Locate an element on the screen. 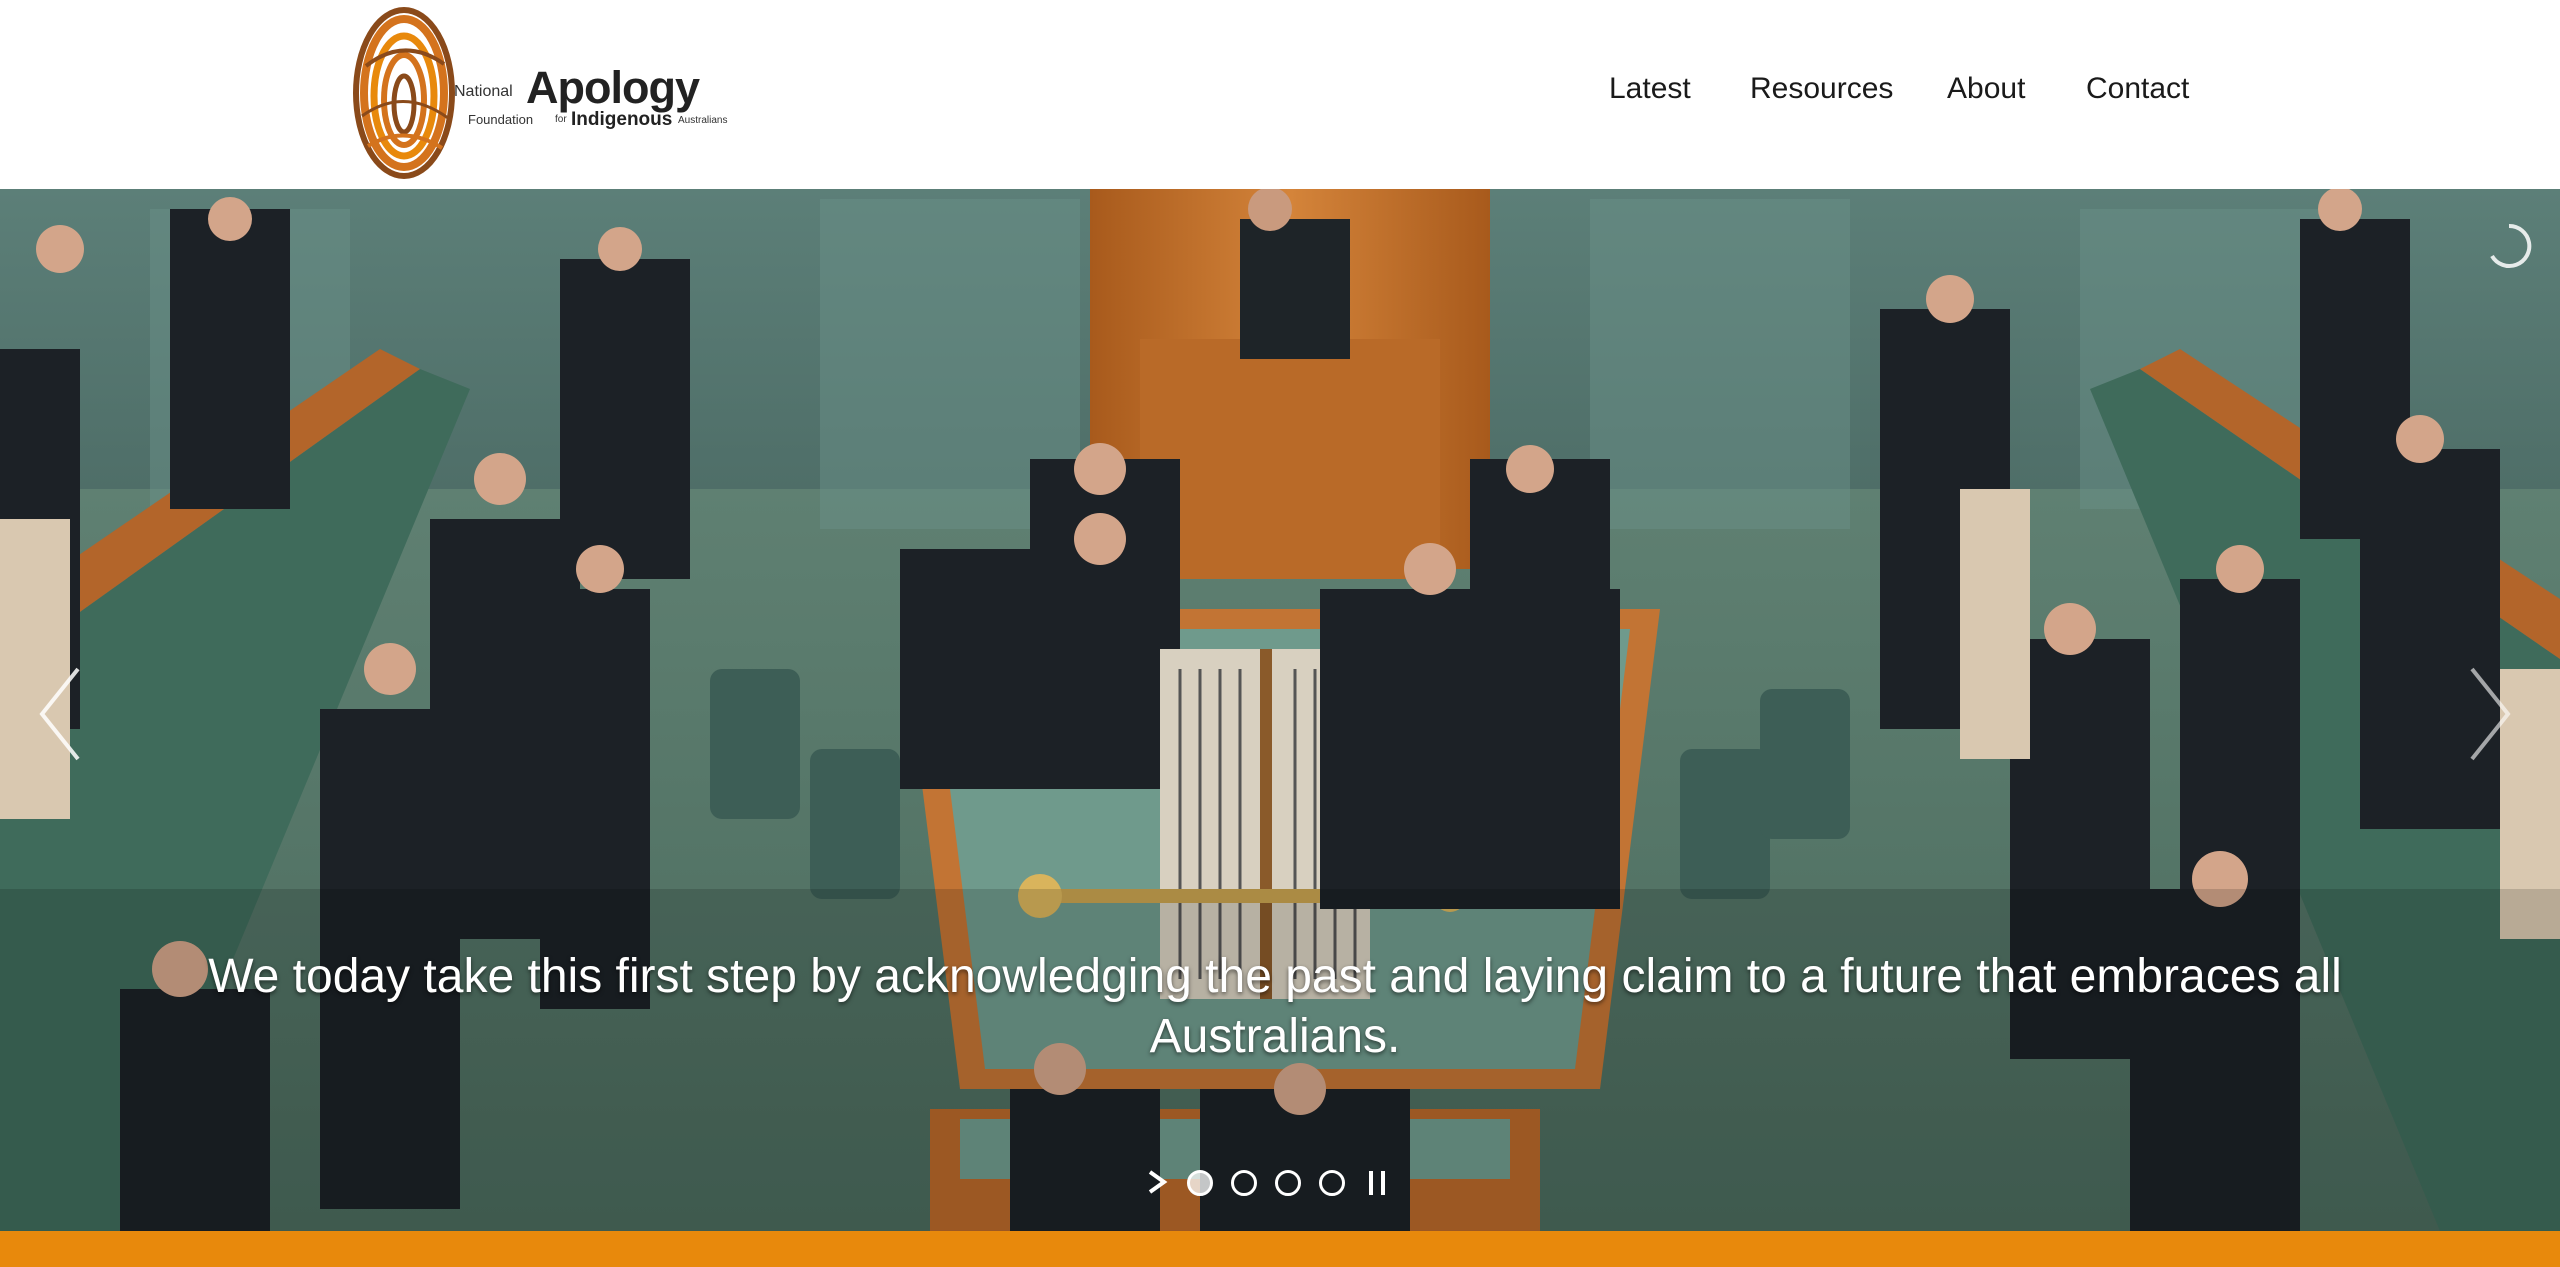  nav-link-latest: Latest is located at coordinates (1650, 89).